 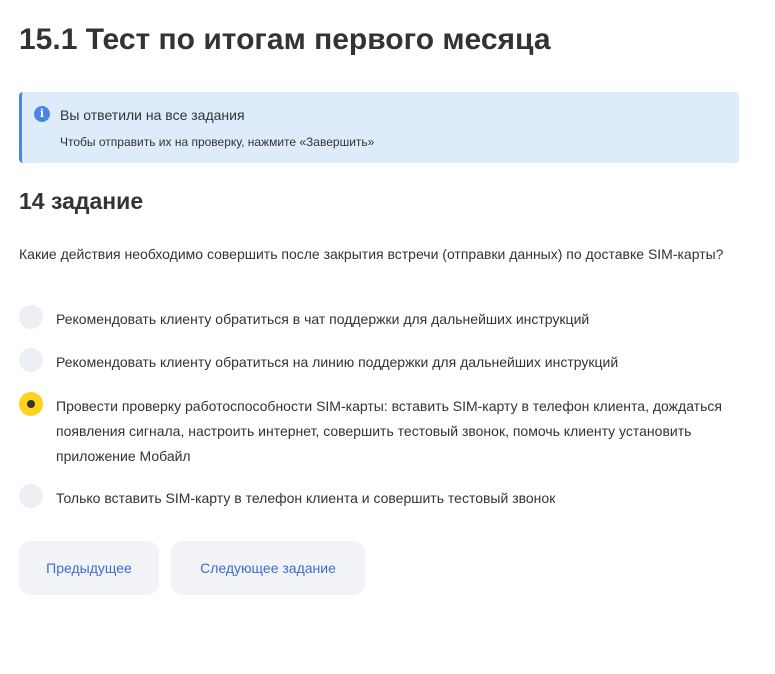 What do you see at coordinates (81, 201) in the screenshot?
I see `task-title: 14 задание` at bounding box center [81, 201].